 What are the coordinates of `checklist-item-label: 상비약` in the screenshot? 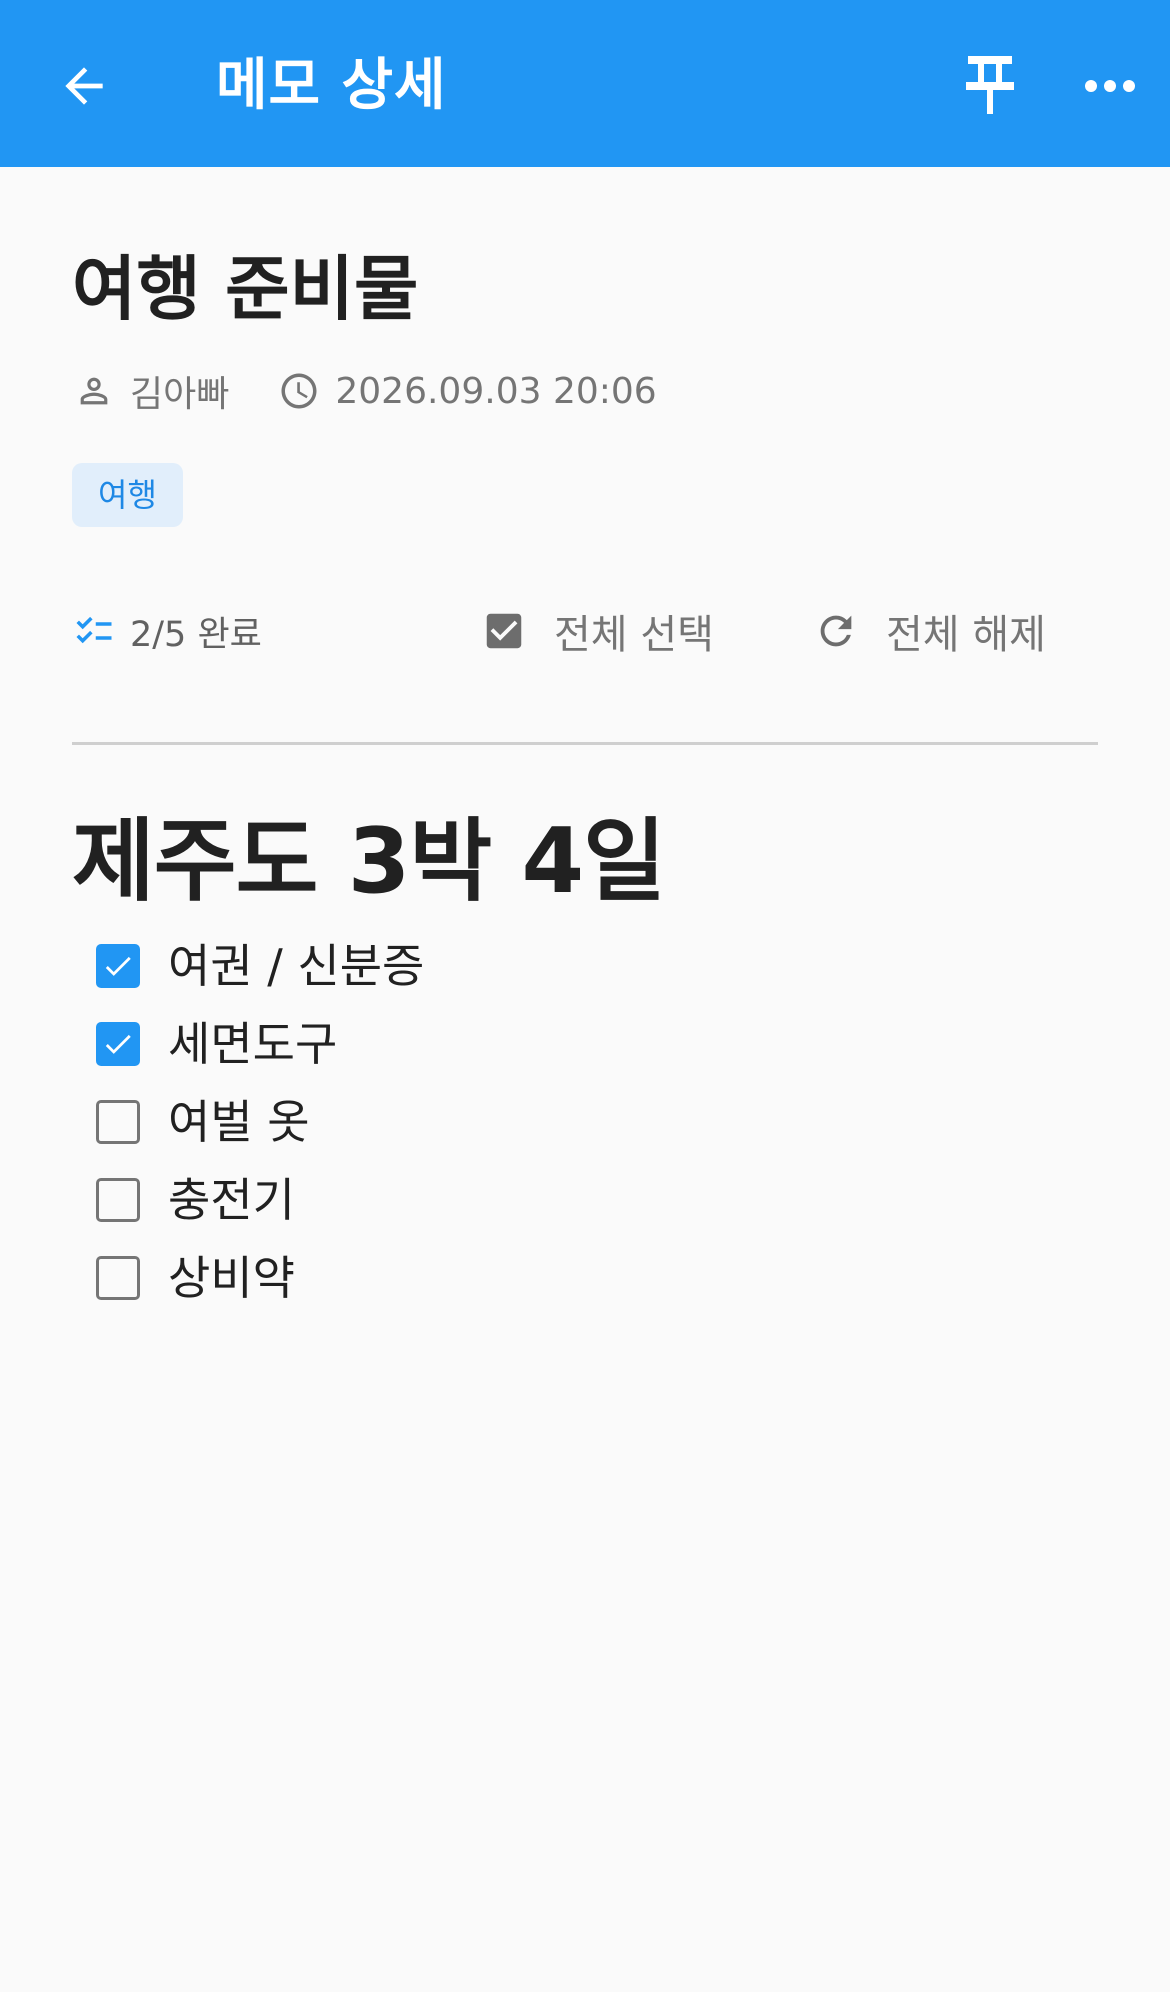 It's located at (231, 1278).